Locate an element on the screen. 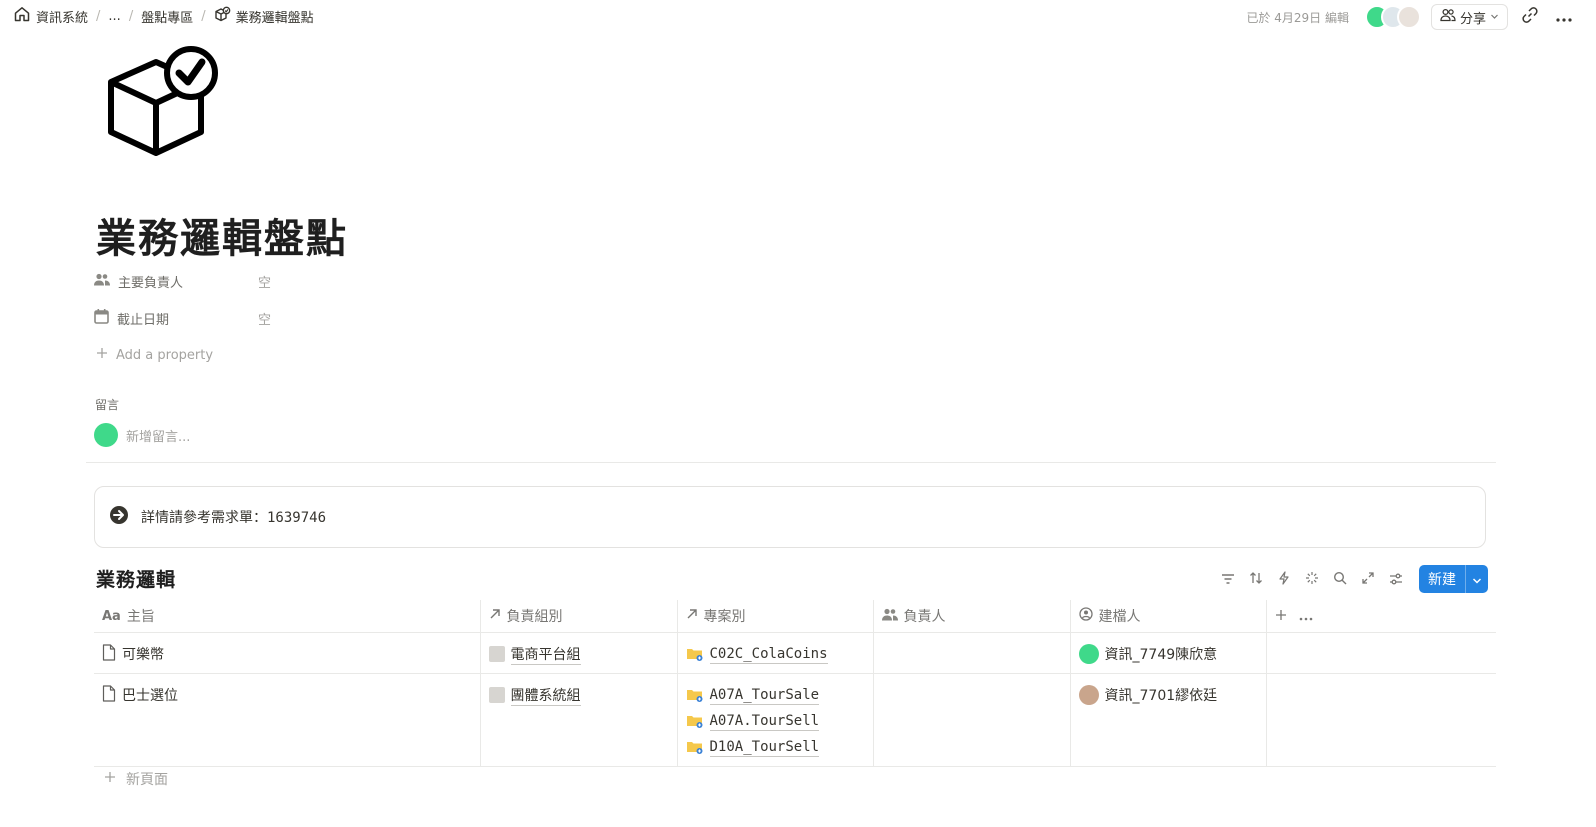 This screenshot has width=1596, height=827. more-options-button is located at coordinates (1564, 17).